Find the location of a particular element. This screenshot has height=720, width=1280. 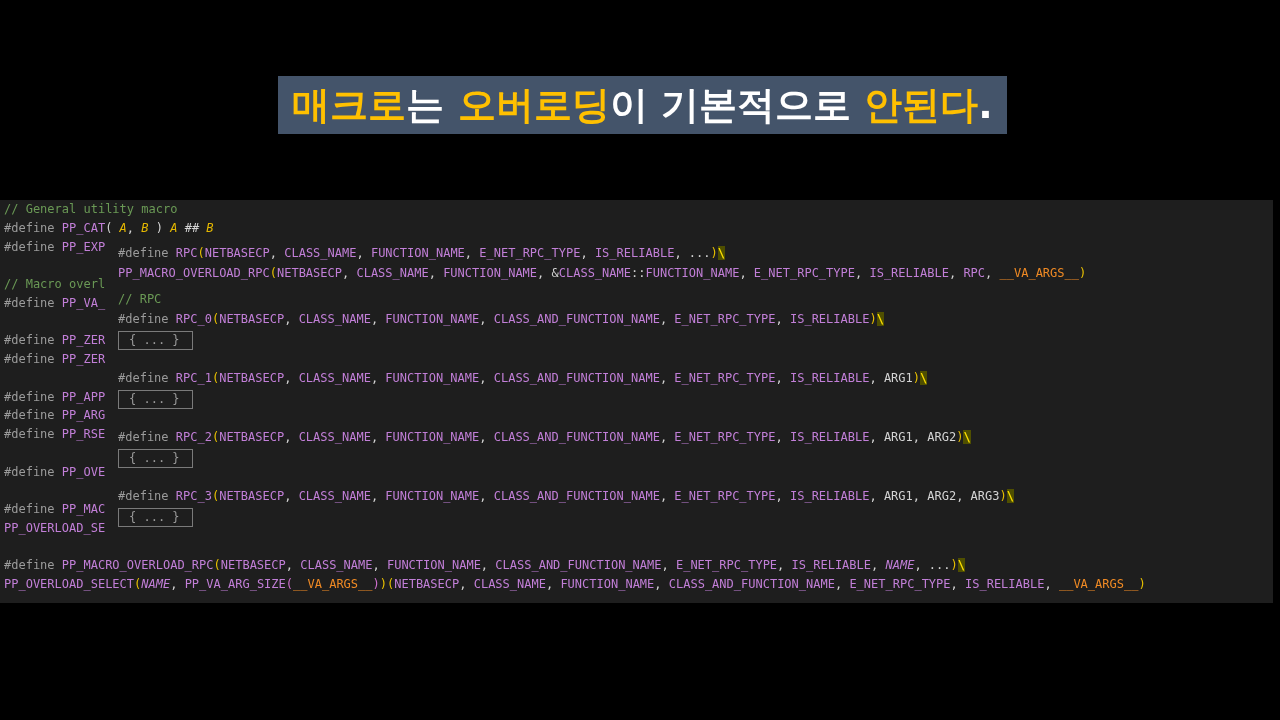

code-line: #define PP_APP is located at coordinates (55, 397).